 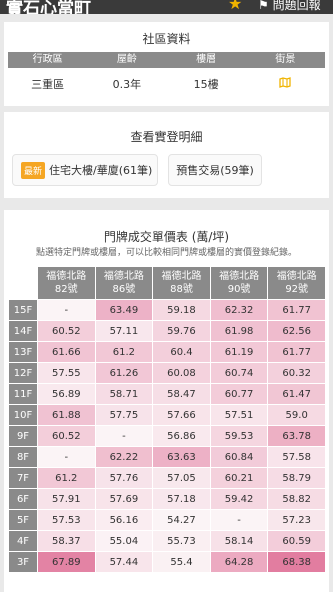 What do you see at coordinates (296, 283) in the screenshot?
I see `address-column-header: 福德北路 92號` at bounding box center [296, 283].